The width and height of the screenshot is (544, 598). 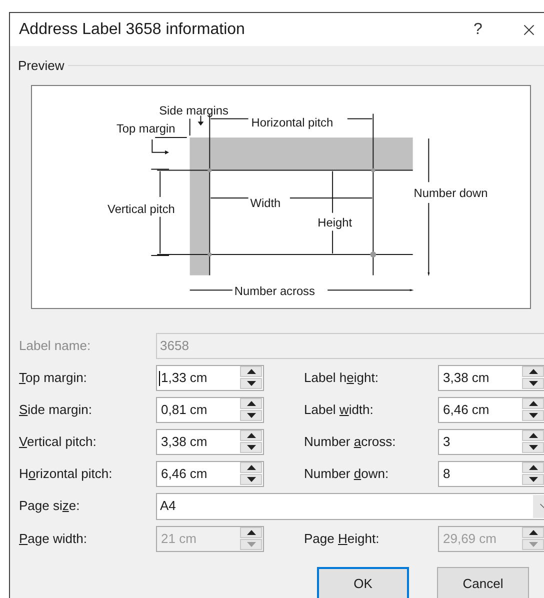 What do you see at coordinates (57, 441) in the screenshot?
I see `field-label: Vertical pitch:` at bounding box center [57, 441].